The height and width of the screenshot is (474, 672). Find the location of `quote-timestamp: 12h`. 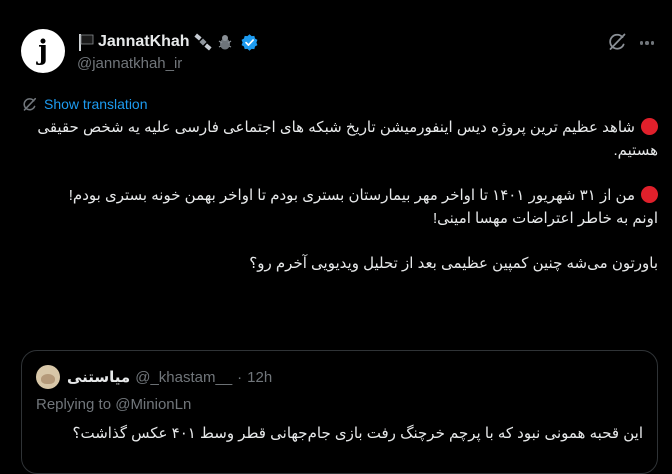

quote-timestamp: 12h is located at coordinates (259, 377).